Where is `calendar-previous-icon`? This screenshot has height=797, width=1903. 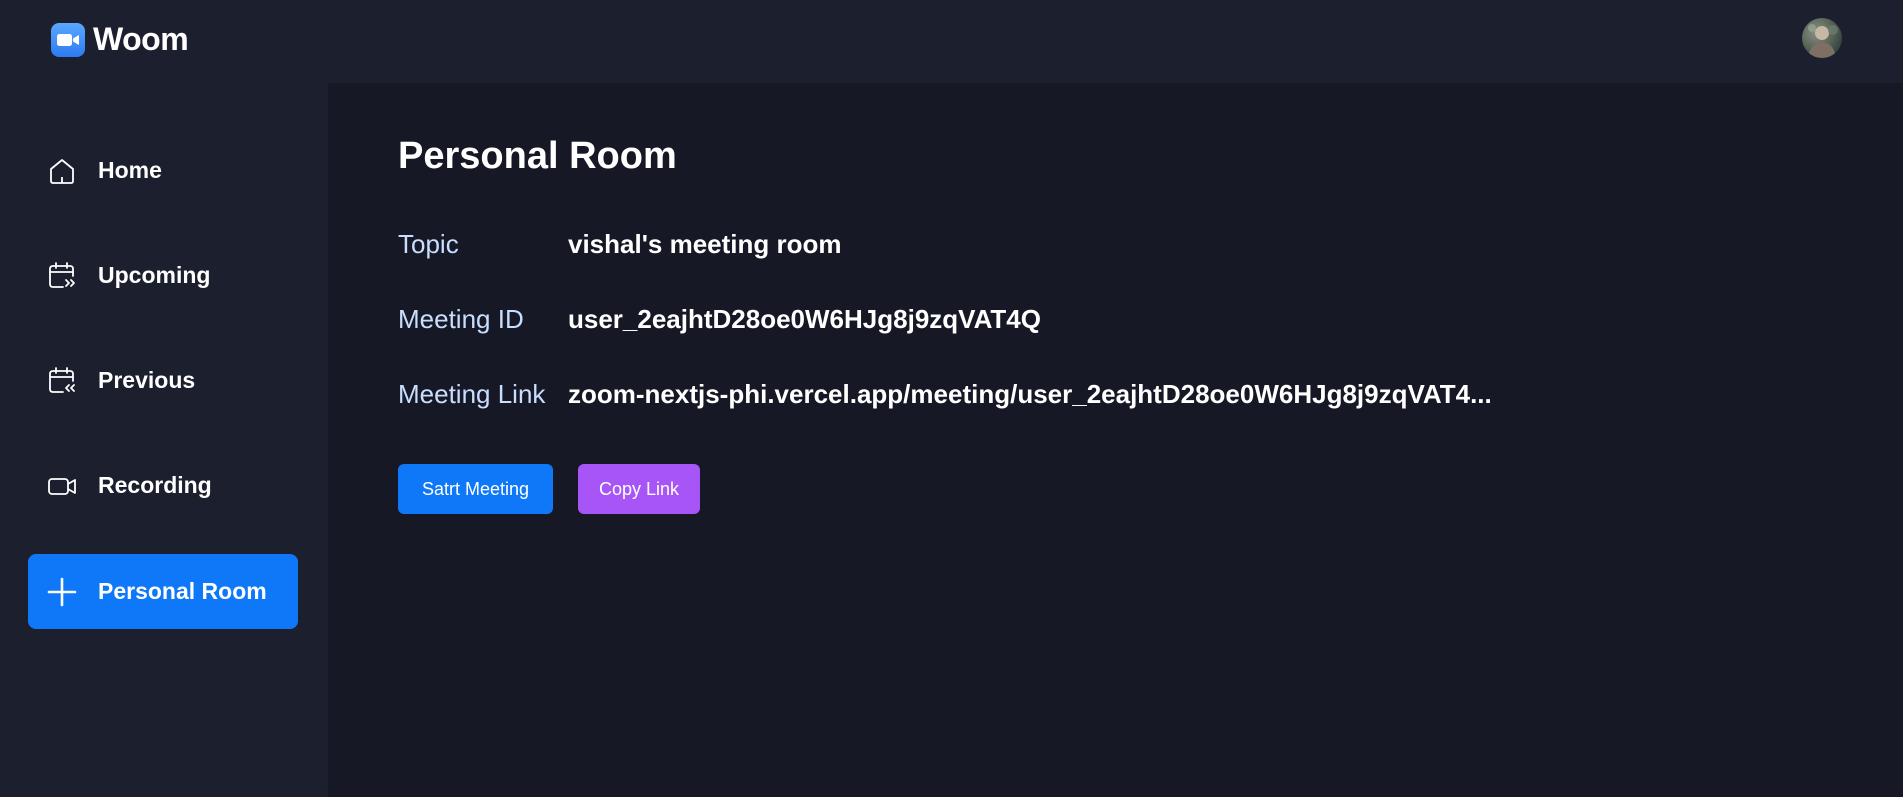 calendar-previous-icon is located at coordinates (62, 381).